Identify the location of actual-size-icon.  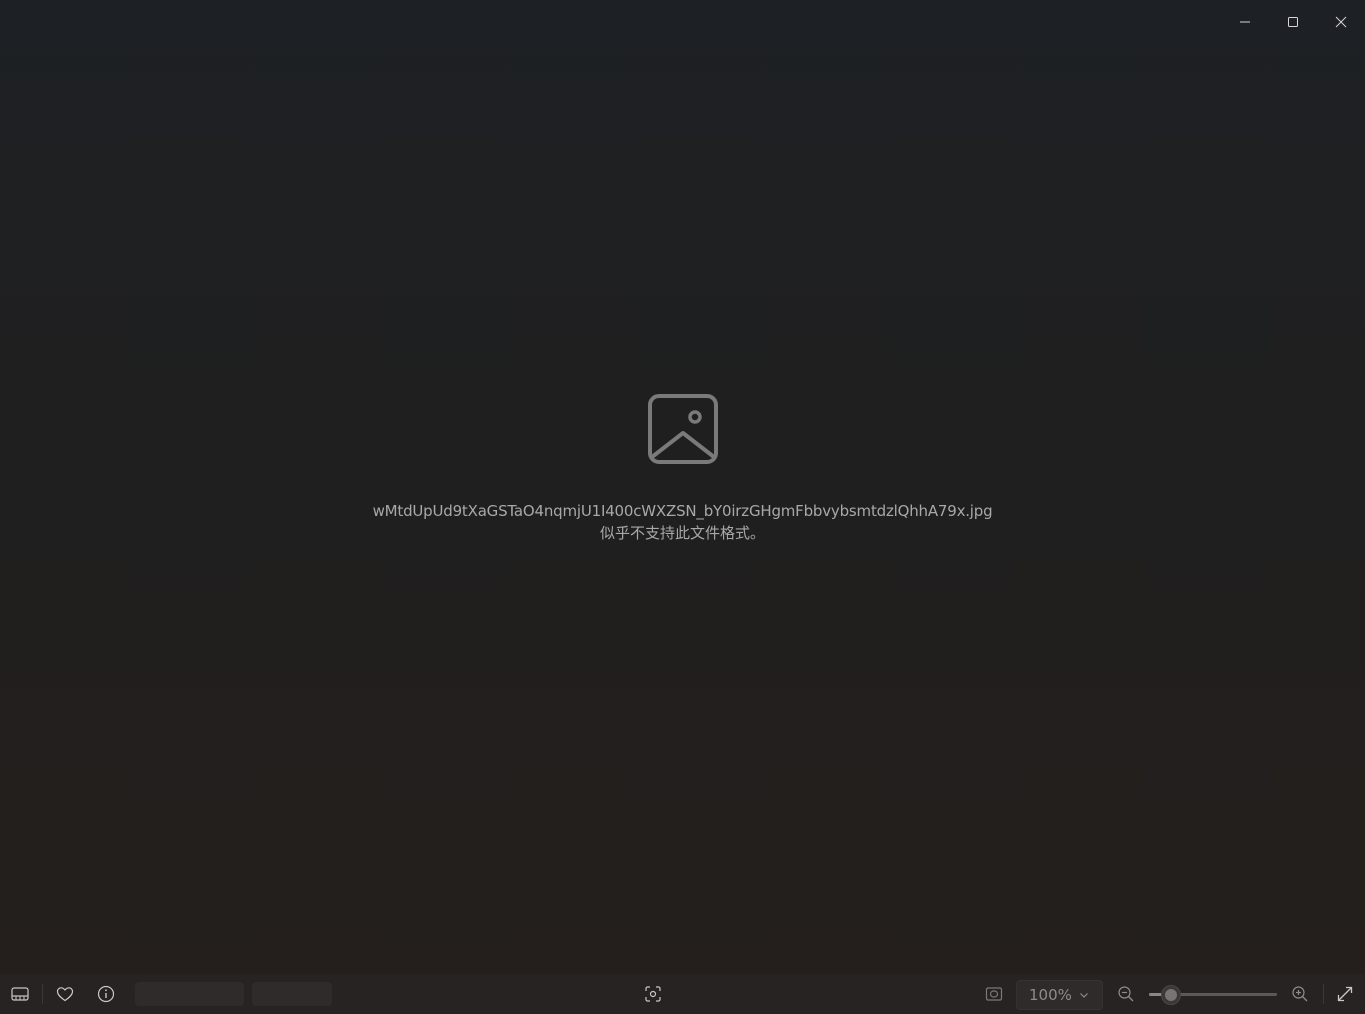
(994, 994).